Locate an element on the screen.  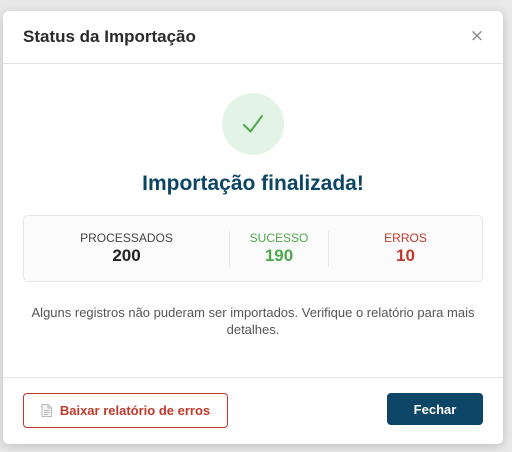
stat-processed-label: PROCESSADOS is located at coordinates (126, 238).